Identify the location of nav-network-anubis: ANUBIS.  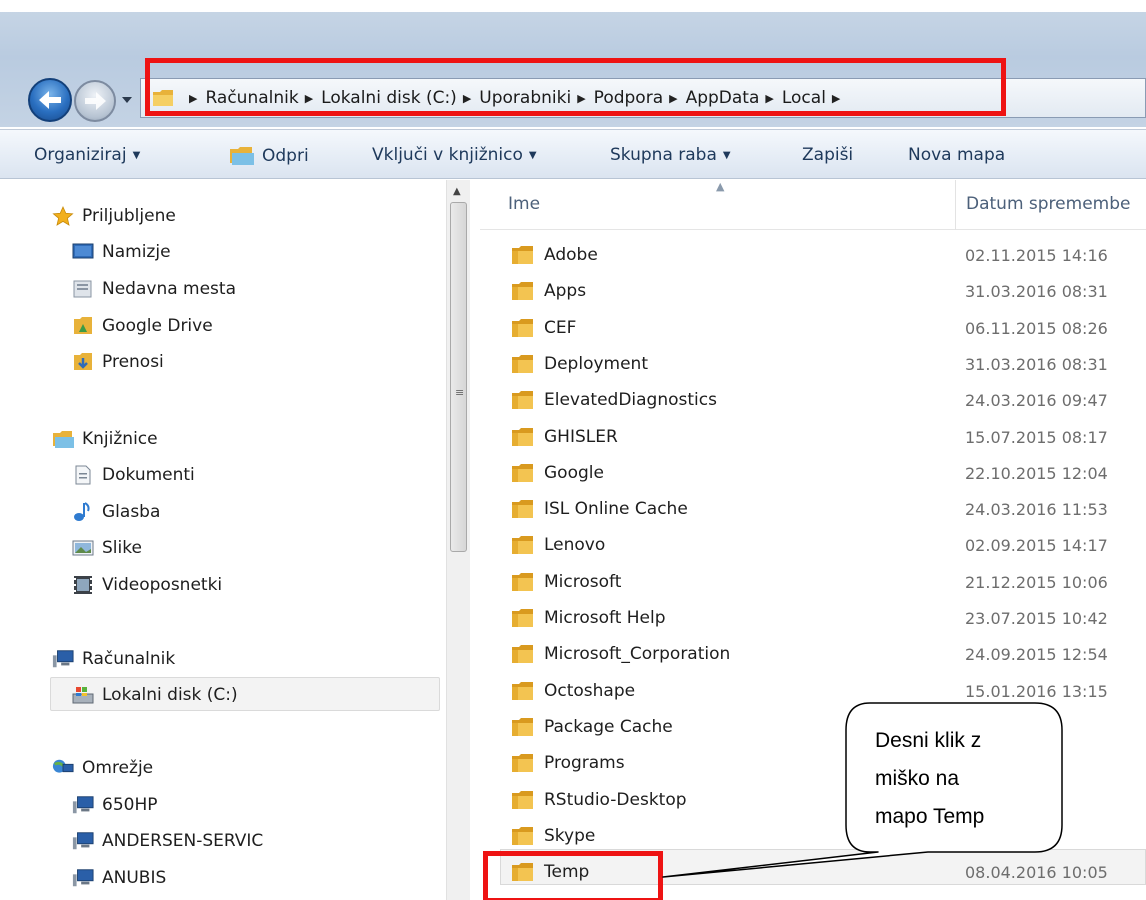
(119, 878).